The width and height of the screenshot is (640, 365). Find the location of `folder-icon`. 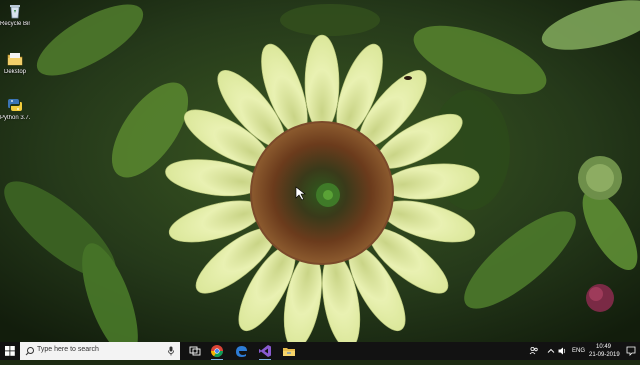

folder-icon is located at coordinates (15, 59).